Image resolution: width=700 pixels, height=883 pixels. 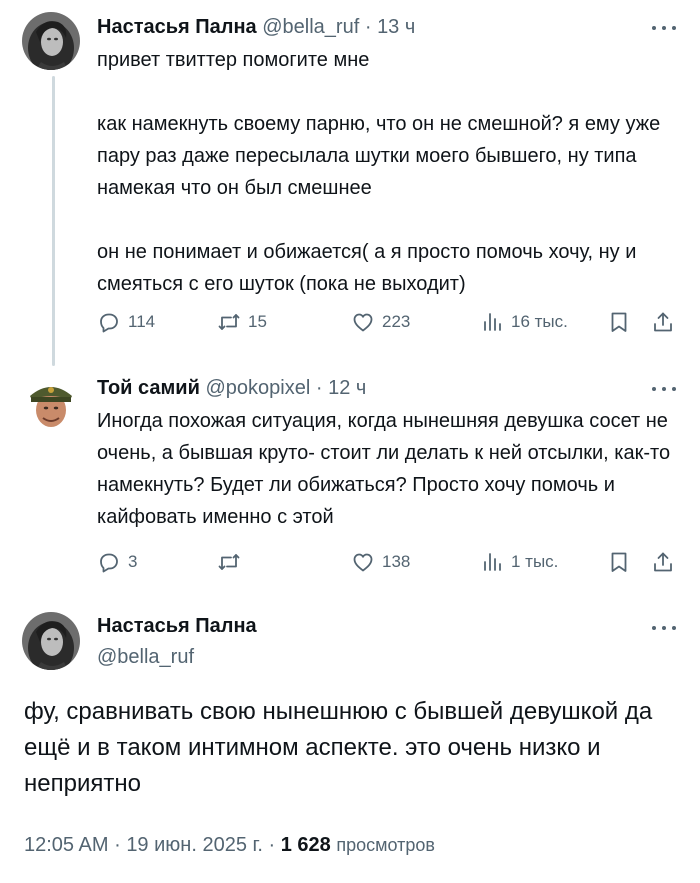 What do you see at coordinates (385, 845) in the screenshot?
I see `views-label: просмотров` at bounding box center [385, 845].